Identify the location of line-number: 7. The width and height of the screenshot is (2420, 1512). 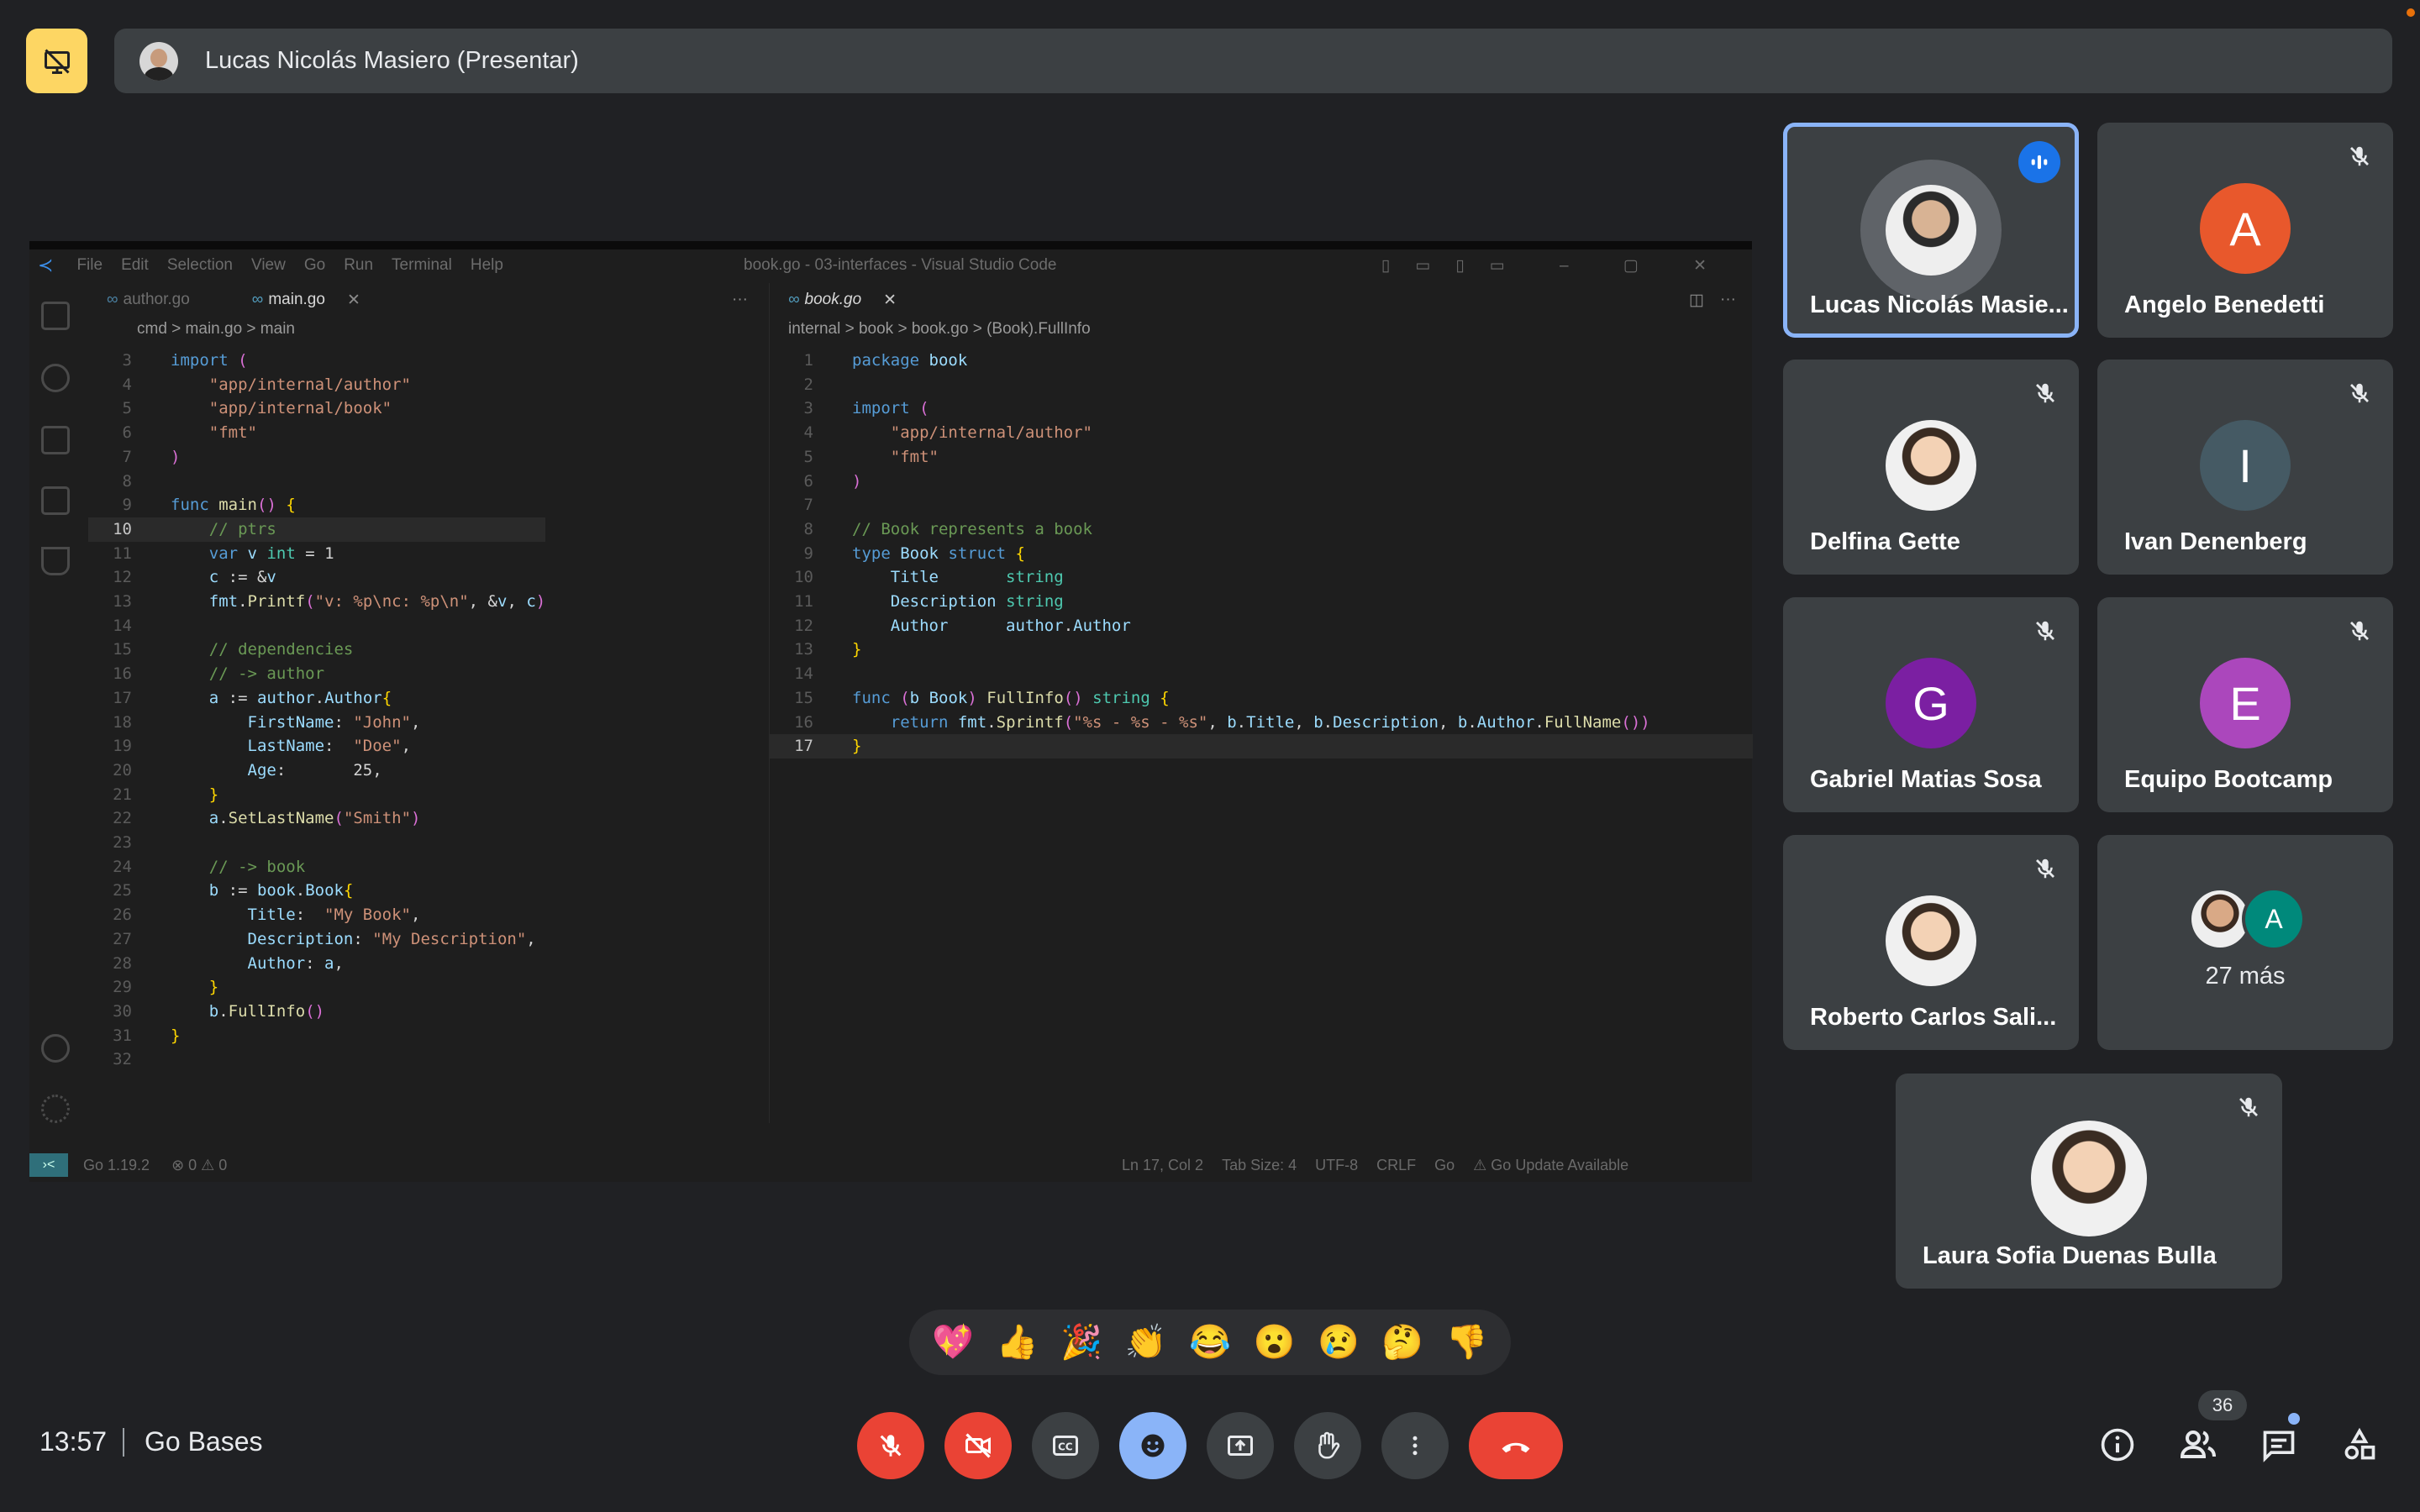
(808, 505).